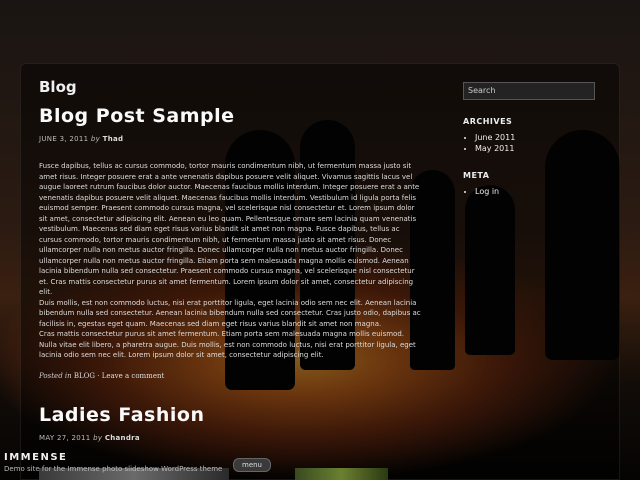  Describe the element at coordinates (231, 116) in the screenshot. I see `post-title-link: Blog Post Sample` at that location.